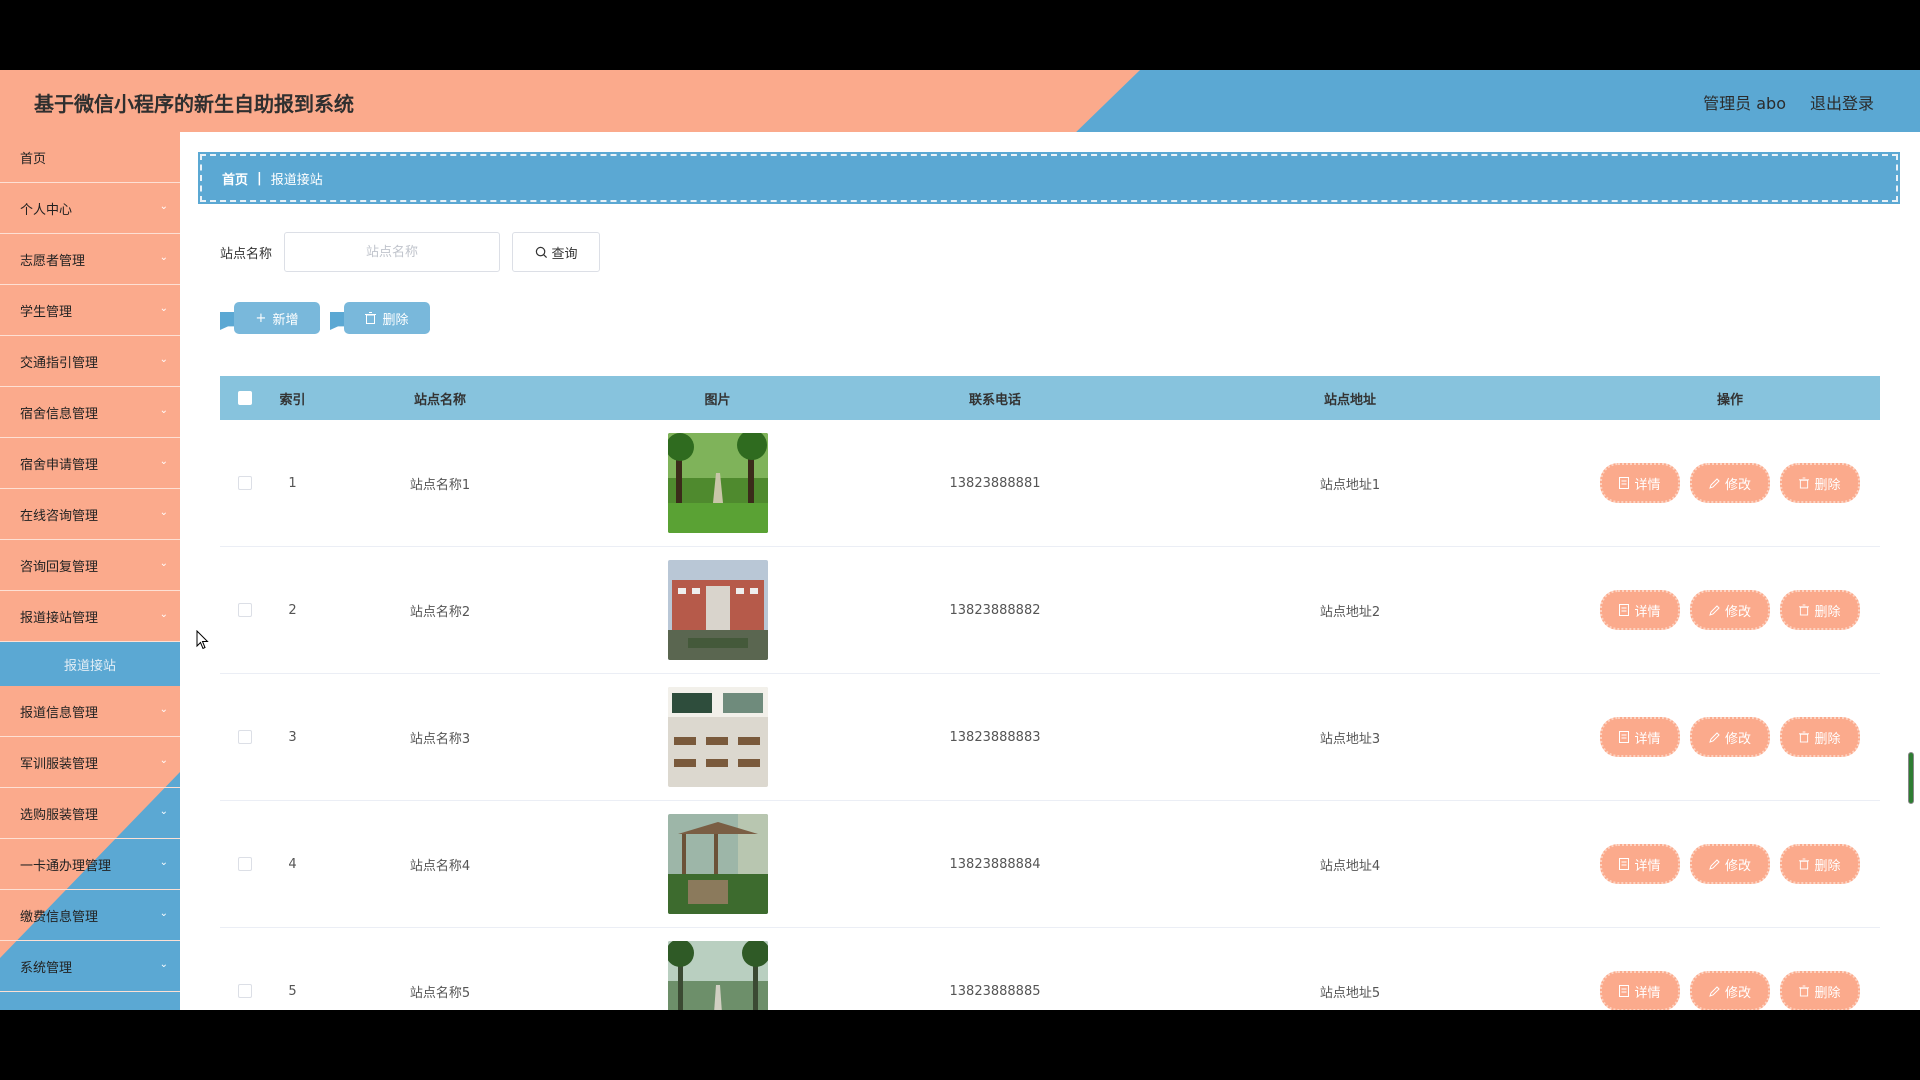 Image resolution: width=1920 pixels, height=1080 pixels. What do you see at coordinates (1647, 612) in the screenshot?
I see `detail-button-label: 详情` at bounding box center [1647, 612].